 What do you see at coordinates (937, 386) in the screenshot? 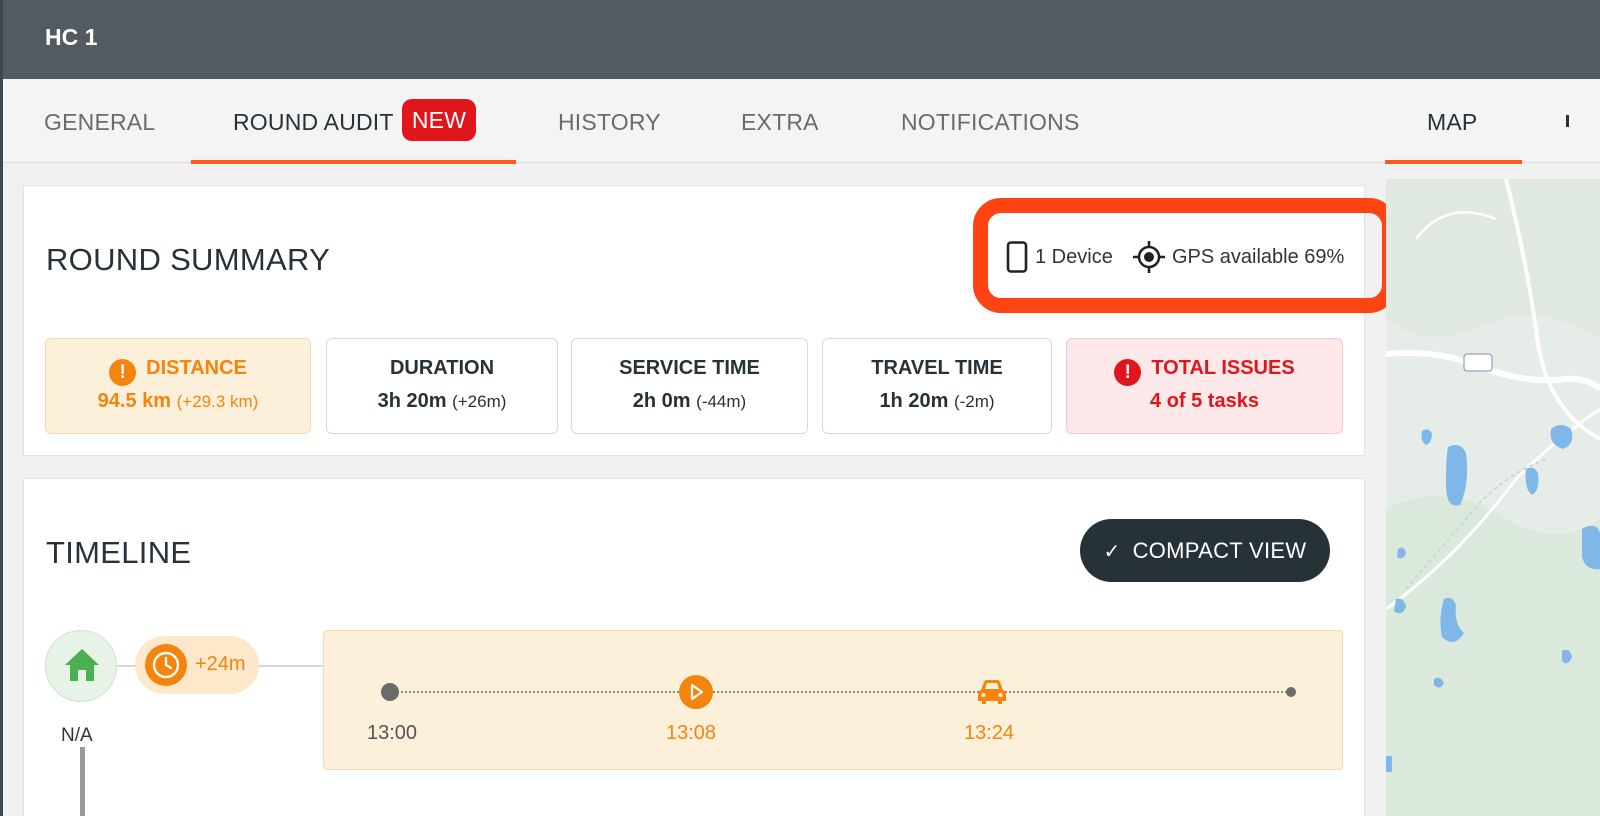
I see `stat-travel-time: TRAVEL TIME 1h 20m (-2m)` at bounding box center [937, 386].